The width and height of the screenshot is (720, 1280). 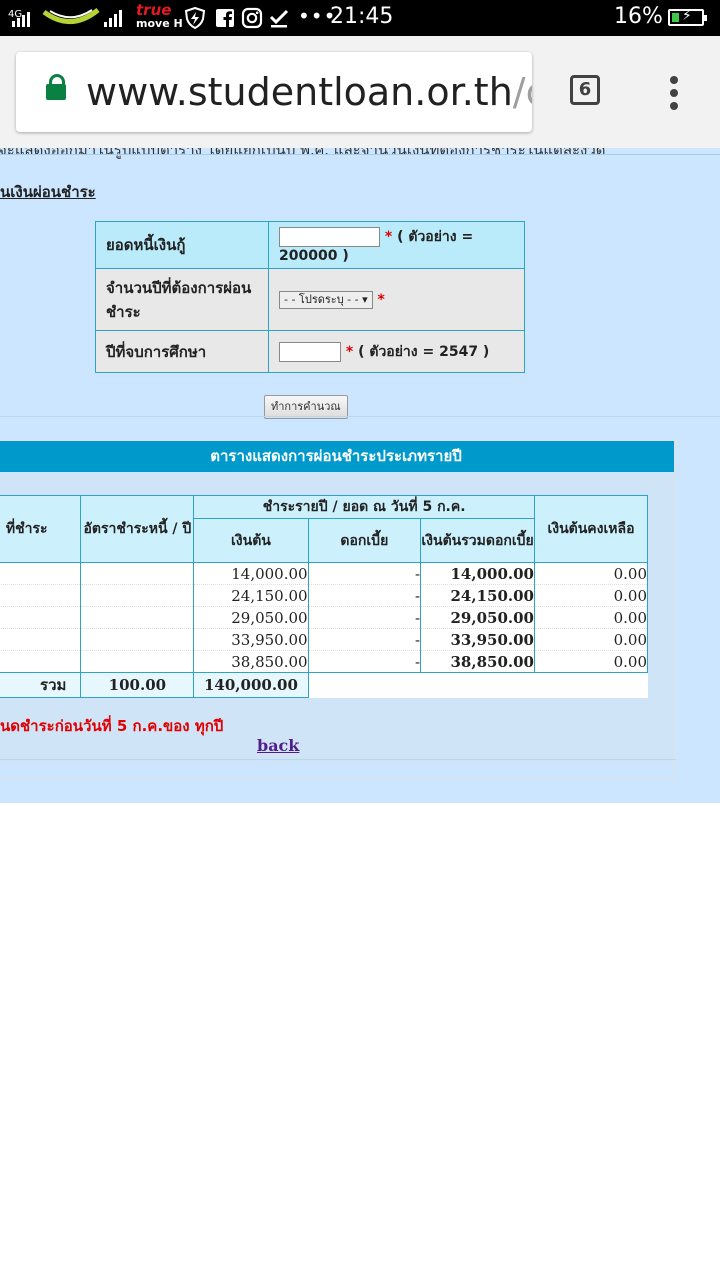 I want to click on total-label: รวม, so click(x=41, y=685).